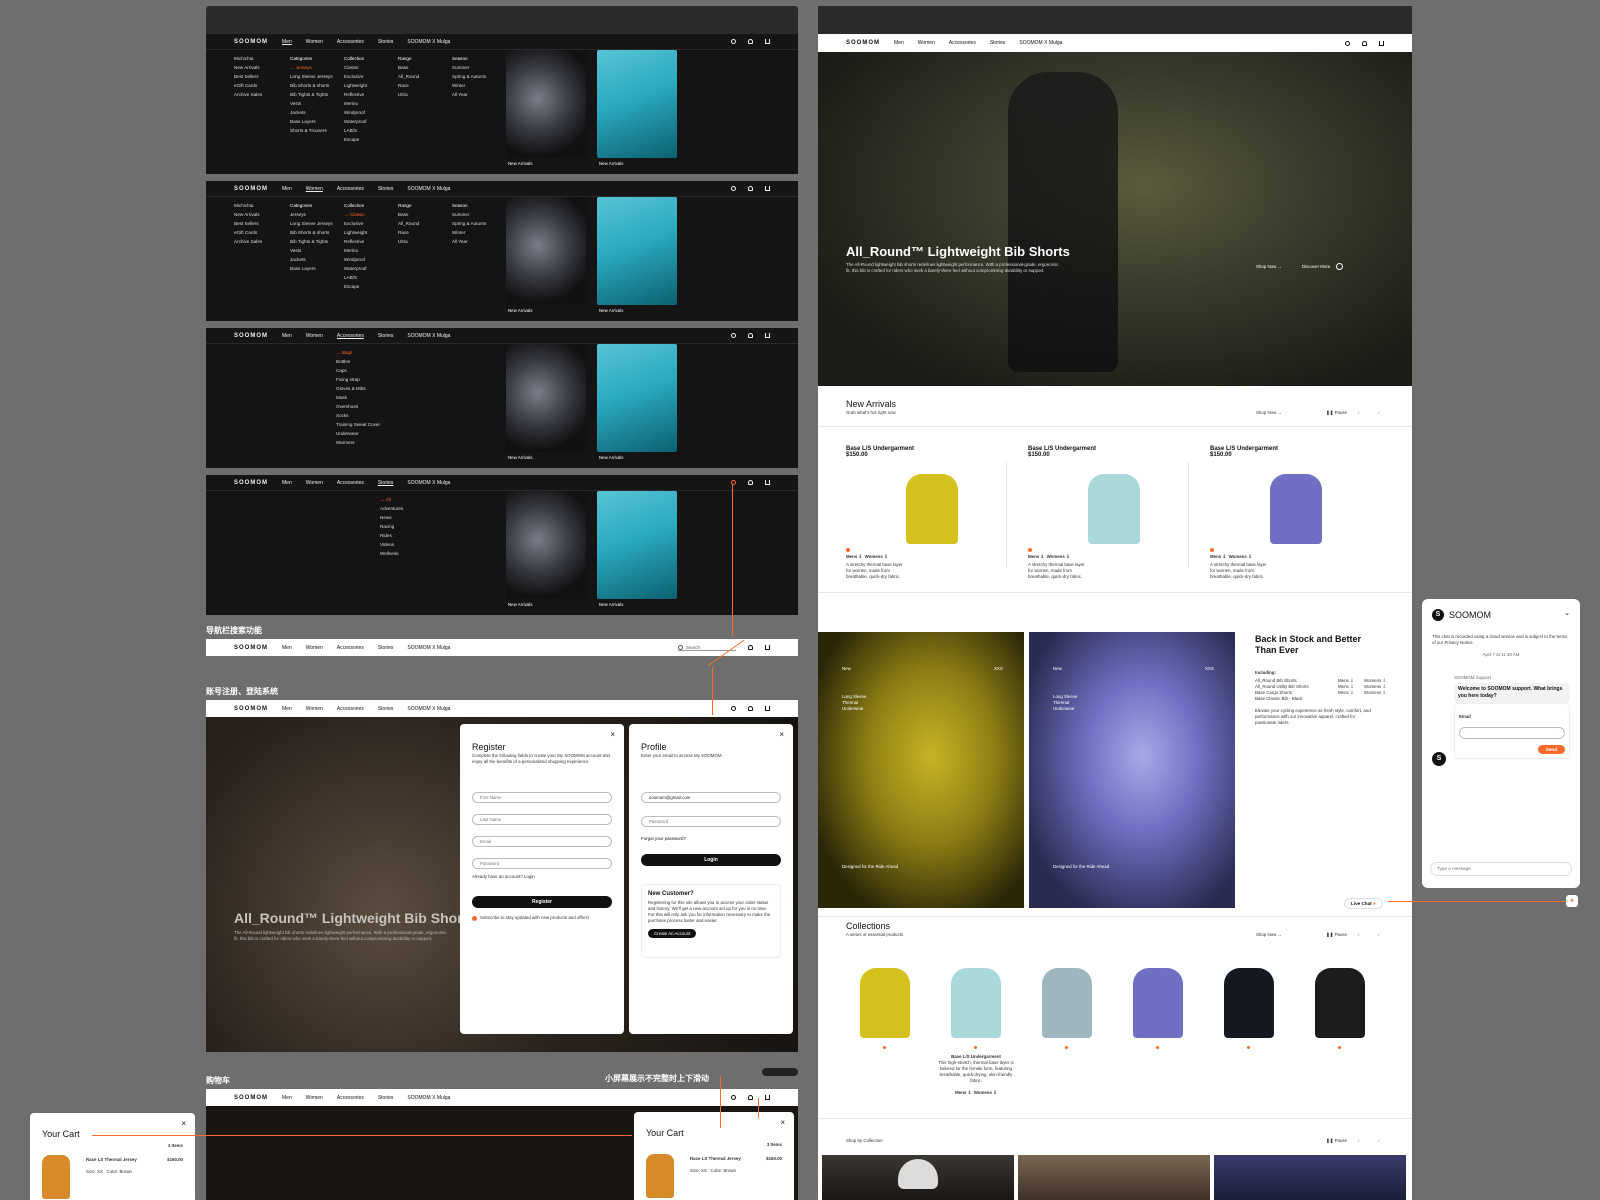 This screenshot has width=1600, height=1200. What do you see at coordinates (1316, 267) in the screenshot?
I see `hero-discover-link: Discover More` at bounding box center [1316, 267].